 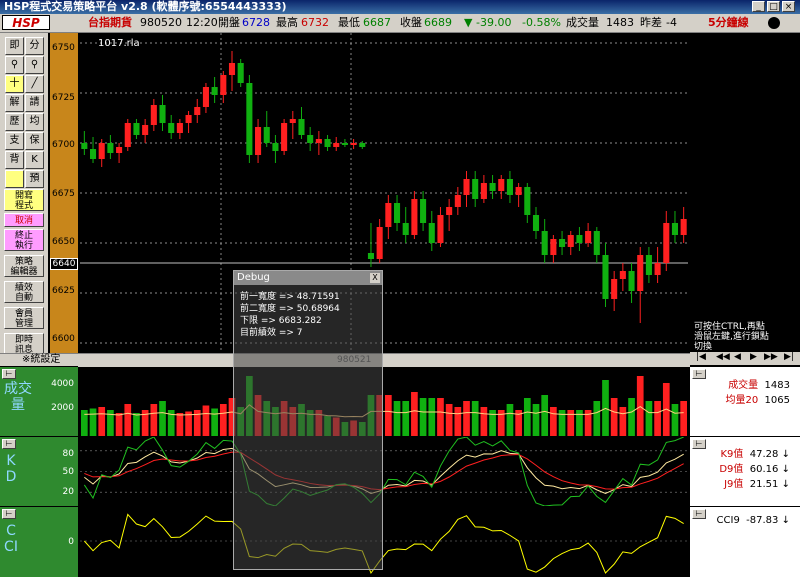 I want to click on d-value: 60.16, so click(x=764, y=469).